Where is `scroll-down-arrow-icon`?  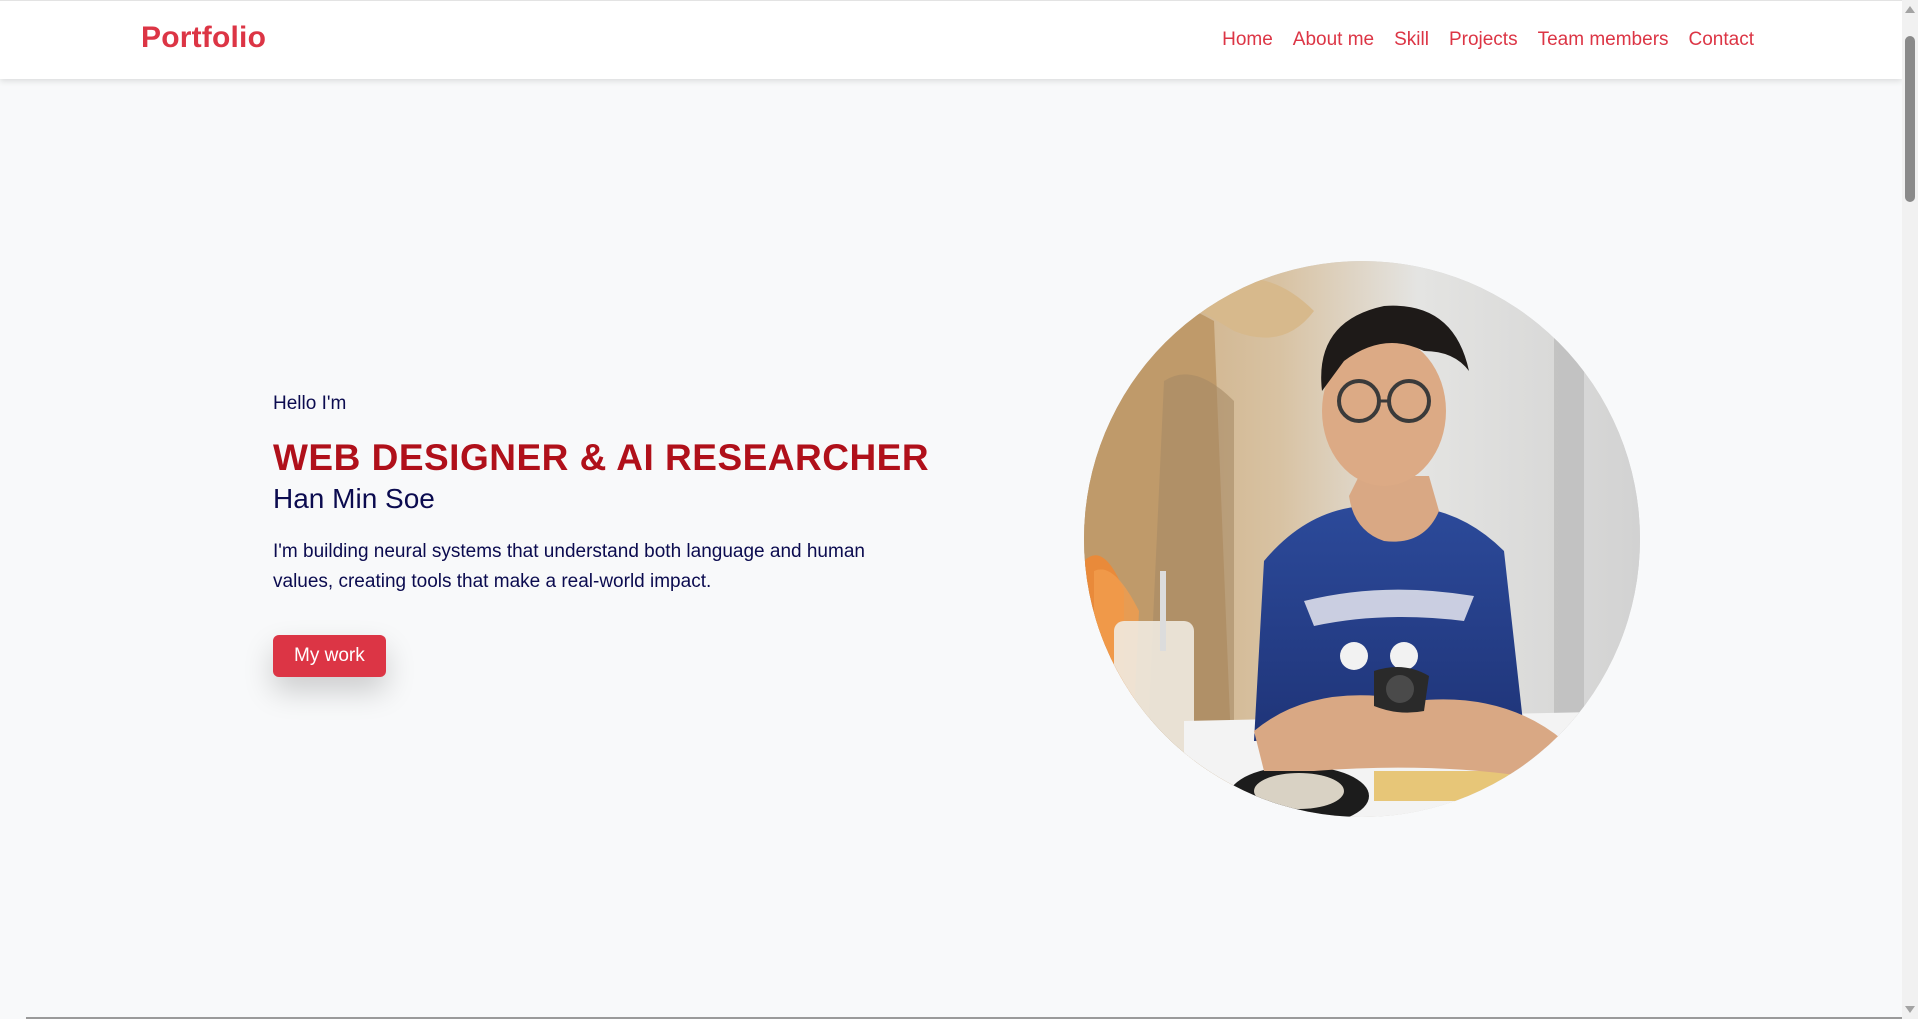 scroll-down-arrow-icon is located at coordinates (1910, 1009).